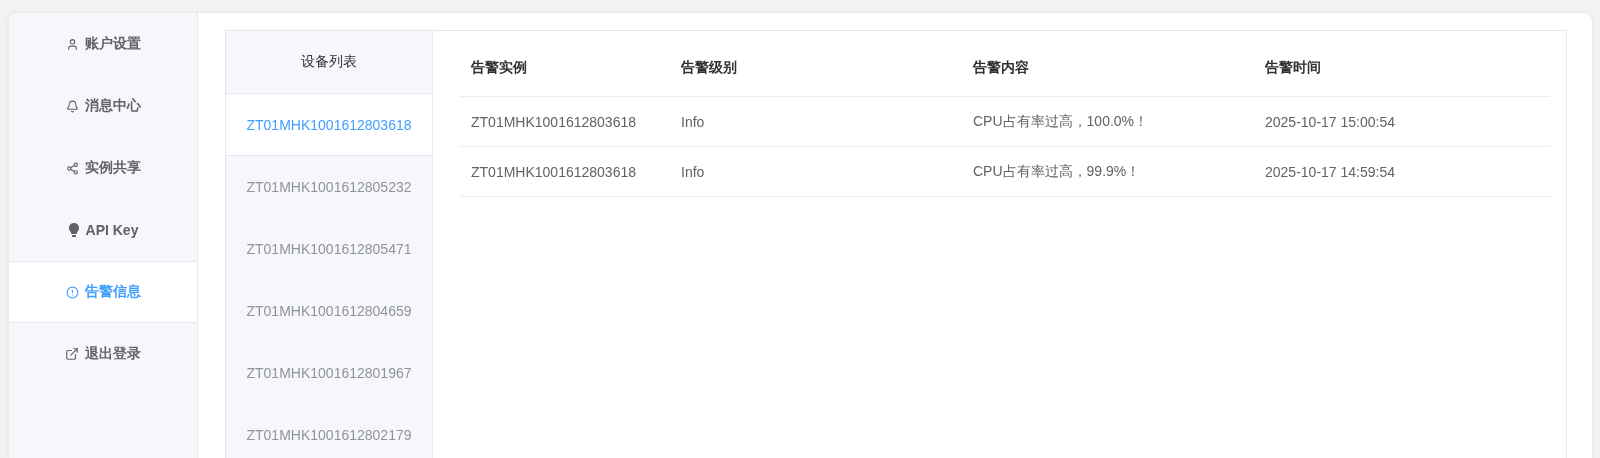 This screenshot has width=1600, height=458. What do you see at coordinates (1293, 67) in the screenshot?
I see `column-header: 告警时间` at bounding box center [1293, 67].